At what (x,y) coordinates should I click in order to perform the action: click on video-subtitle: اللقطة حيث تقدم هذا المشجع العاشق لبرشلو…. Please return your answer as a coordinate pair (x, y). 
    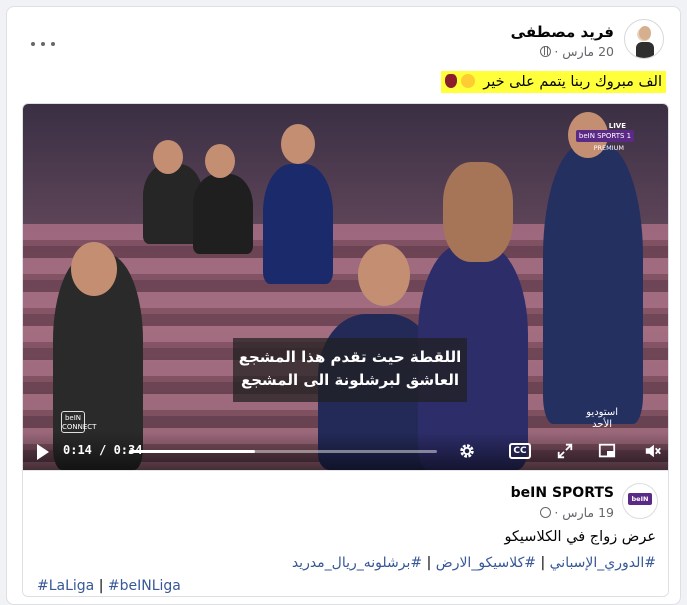
    Looking at the image, I should click on (350, 370).